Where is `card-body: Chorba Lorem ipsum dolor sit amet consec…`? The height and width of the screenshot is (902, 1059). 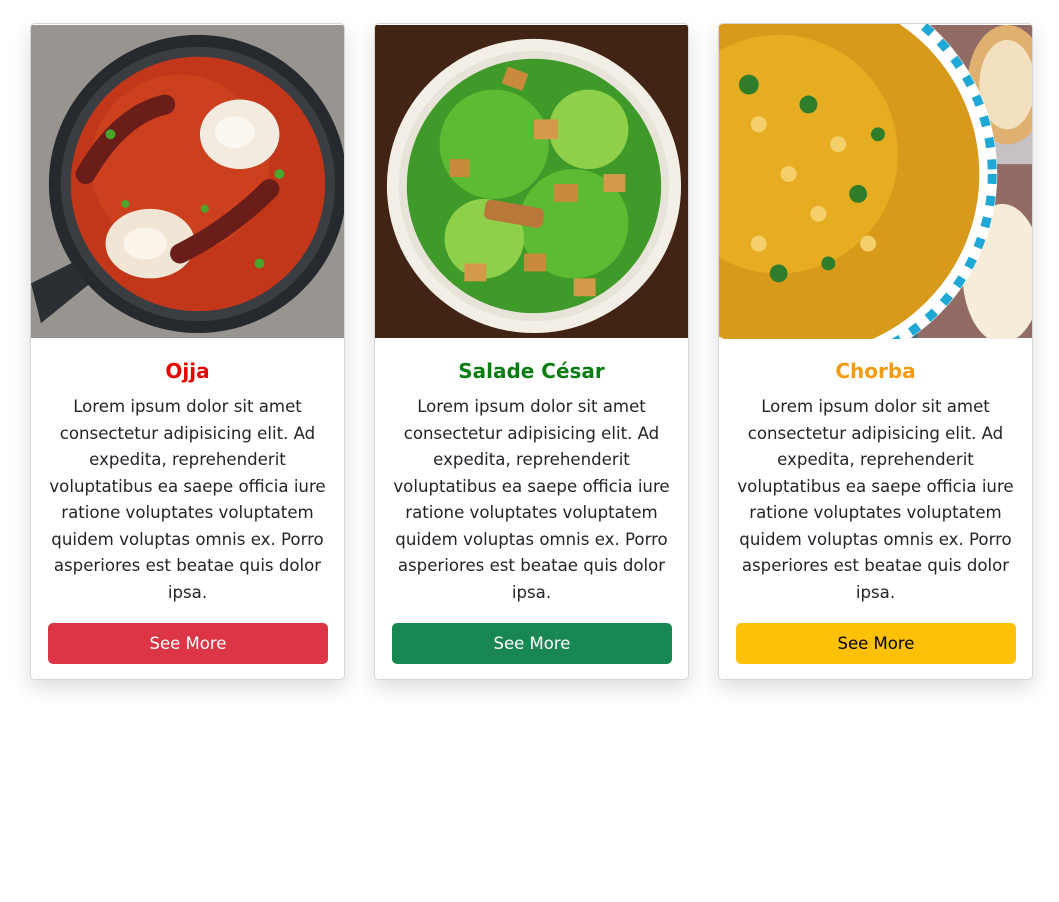
card-body: Chorba Lorem ipsum dolor sit amet consec… is located at coordinates (875, 501).